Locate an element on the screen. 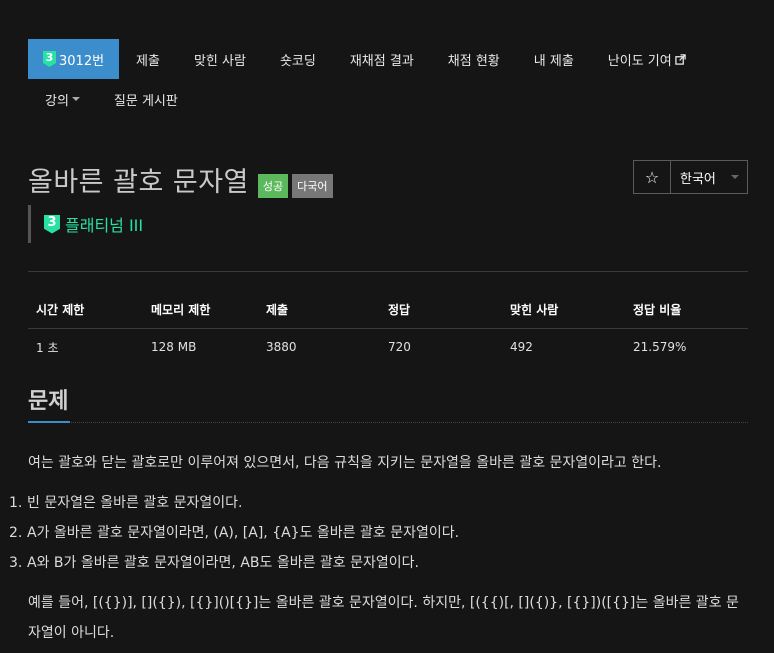  table-row: 1 초 128 MB 3880 720 492 21.579% is located at coordinates (388, 347).